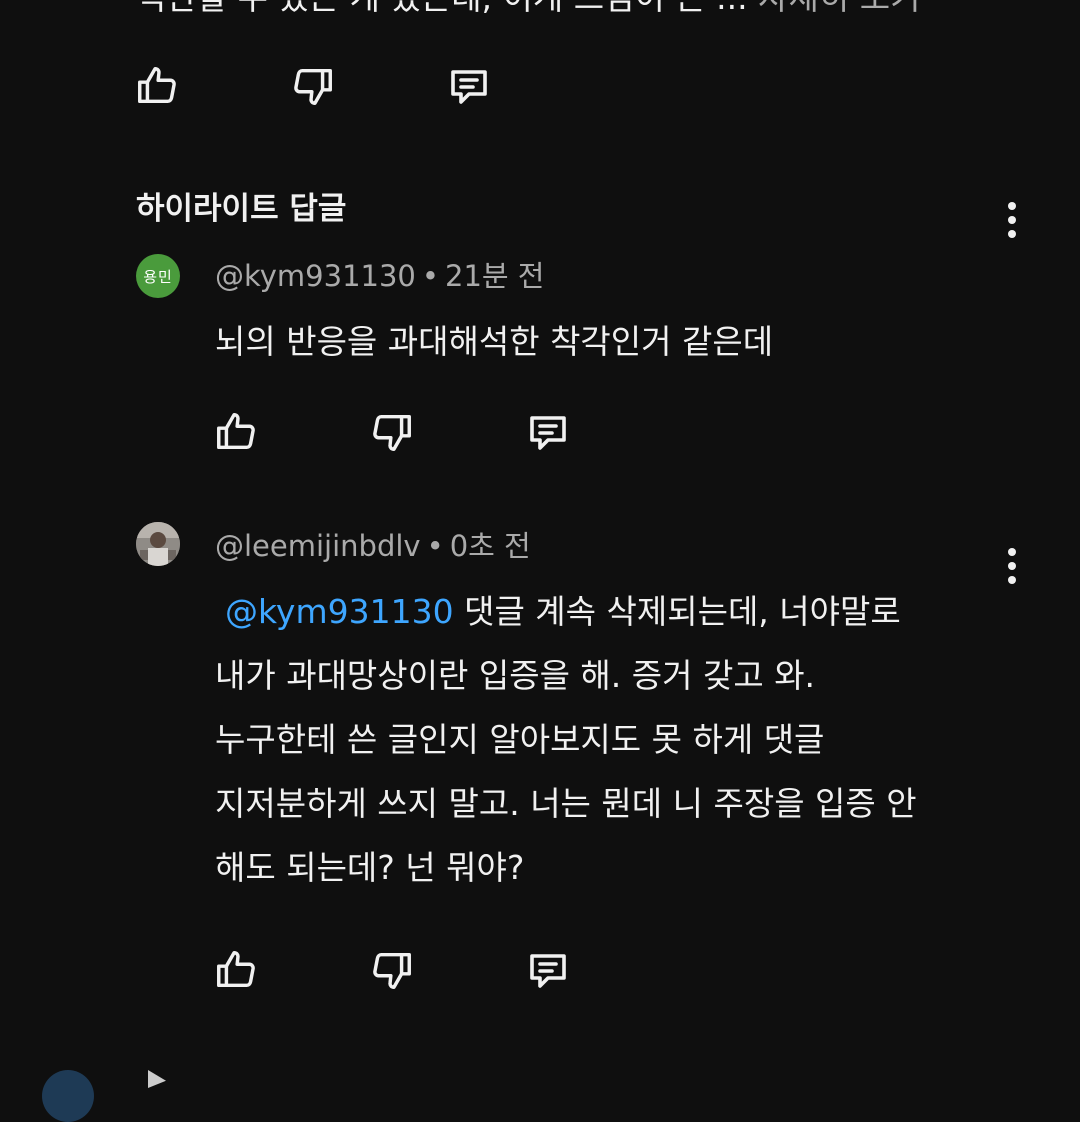 This screenshot has height=1122, width=1080. I want to click on username: @leemijinbdlv, so click(318, 546).